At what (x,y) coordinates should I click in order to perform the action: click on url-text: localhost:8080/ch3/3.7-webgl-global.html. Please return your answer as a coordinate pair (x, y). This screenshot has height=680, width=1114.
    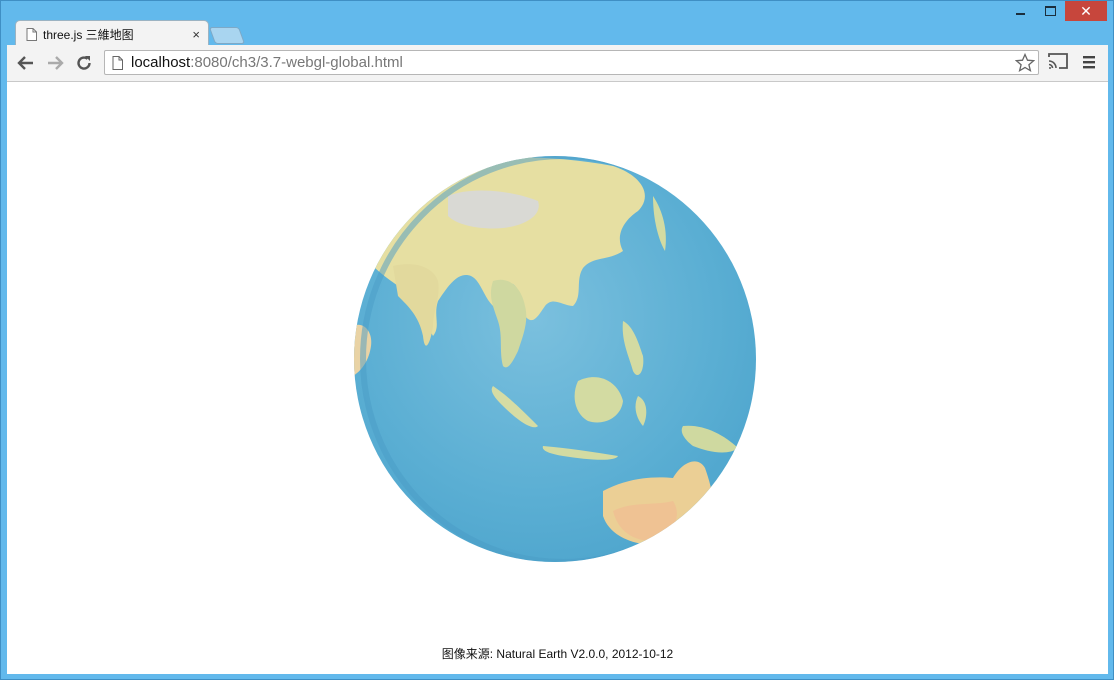
    Looking at the image, I should click on (267, 62).